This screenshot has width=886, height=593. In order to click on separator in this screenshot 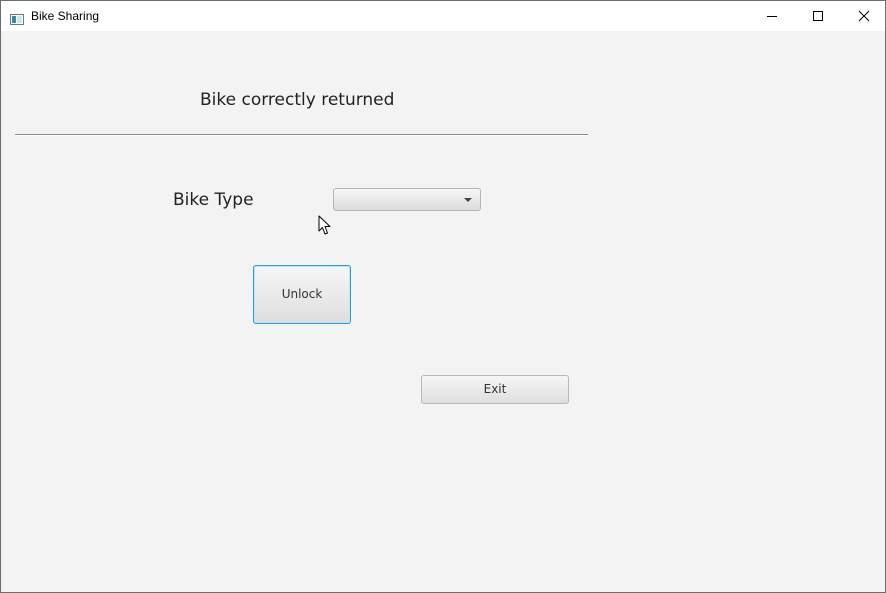, I will do `click(301, 135)`.